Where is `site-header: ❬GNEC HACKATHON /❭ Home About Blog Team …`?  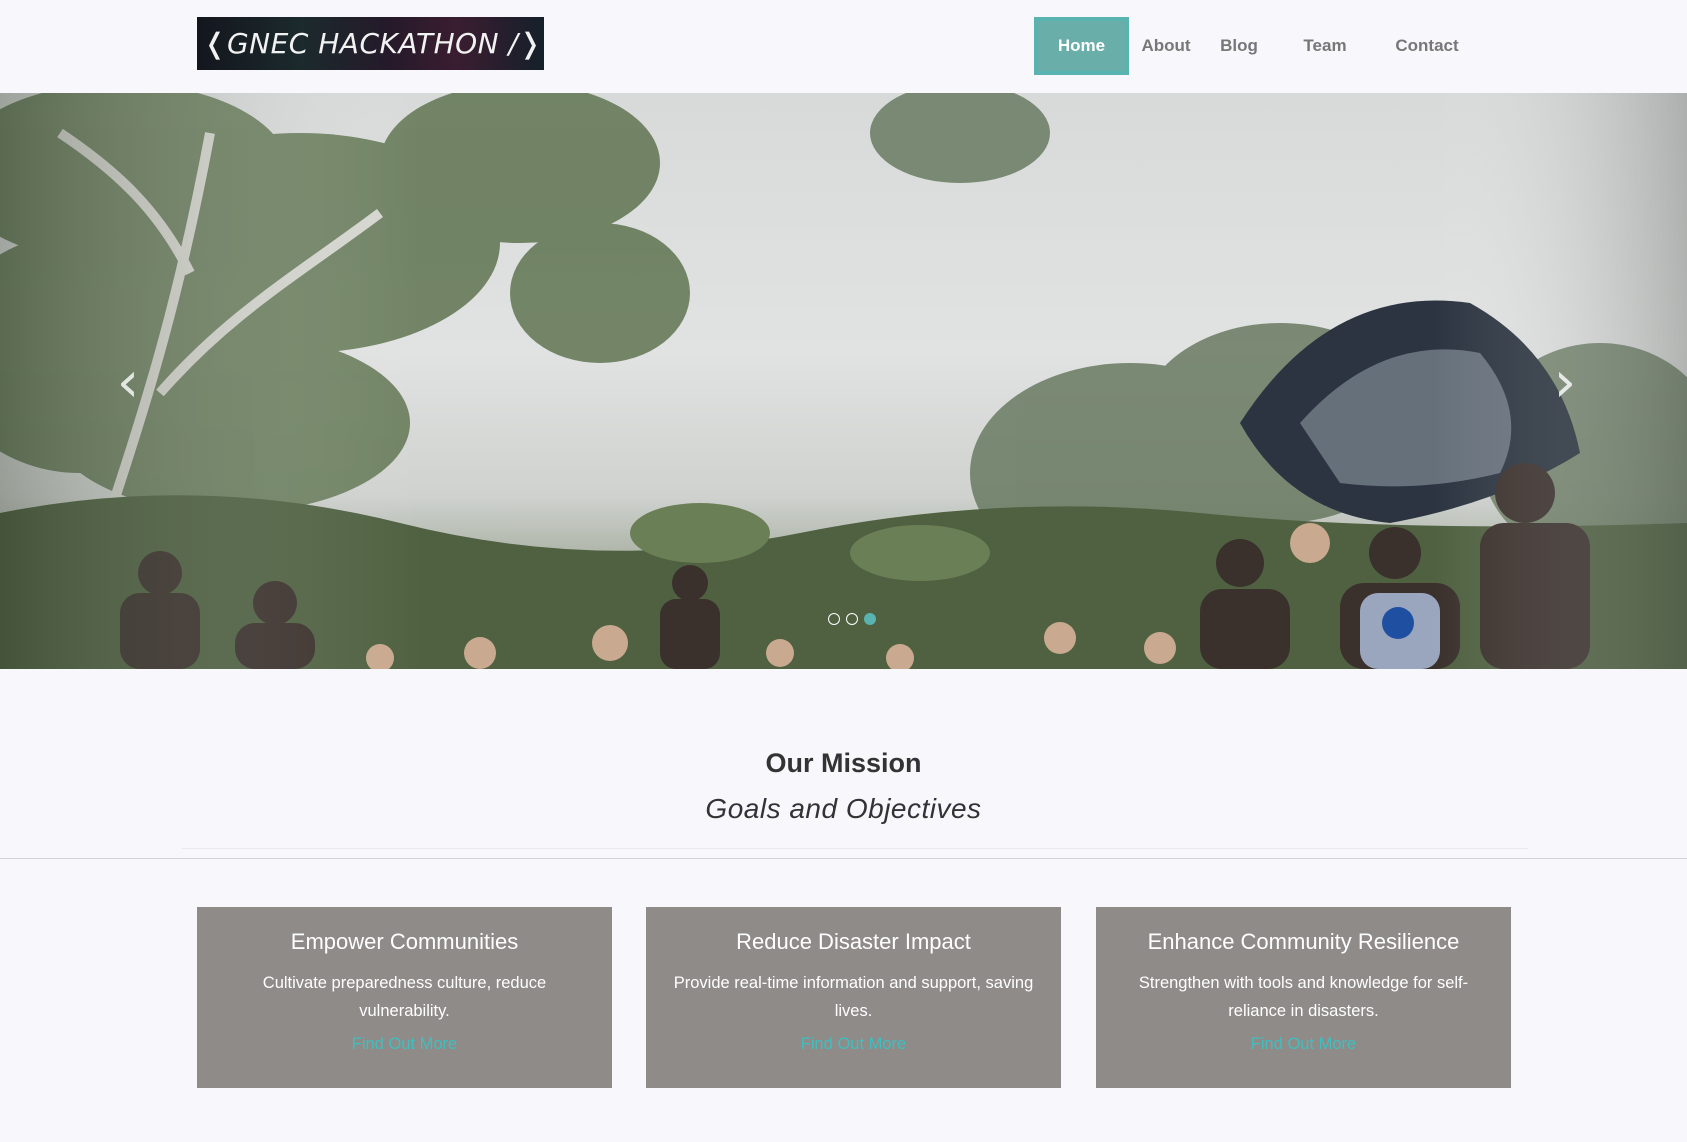 site-header: ❬GNEC HACKATHON /❭ Home About Blog Team … is located at coordinates (843, 46).